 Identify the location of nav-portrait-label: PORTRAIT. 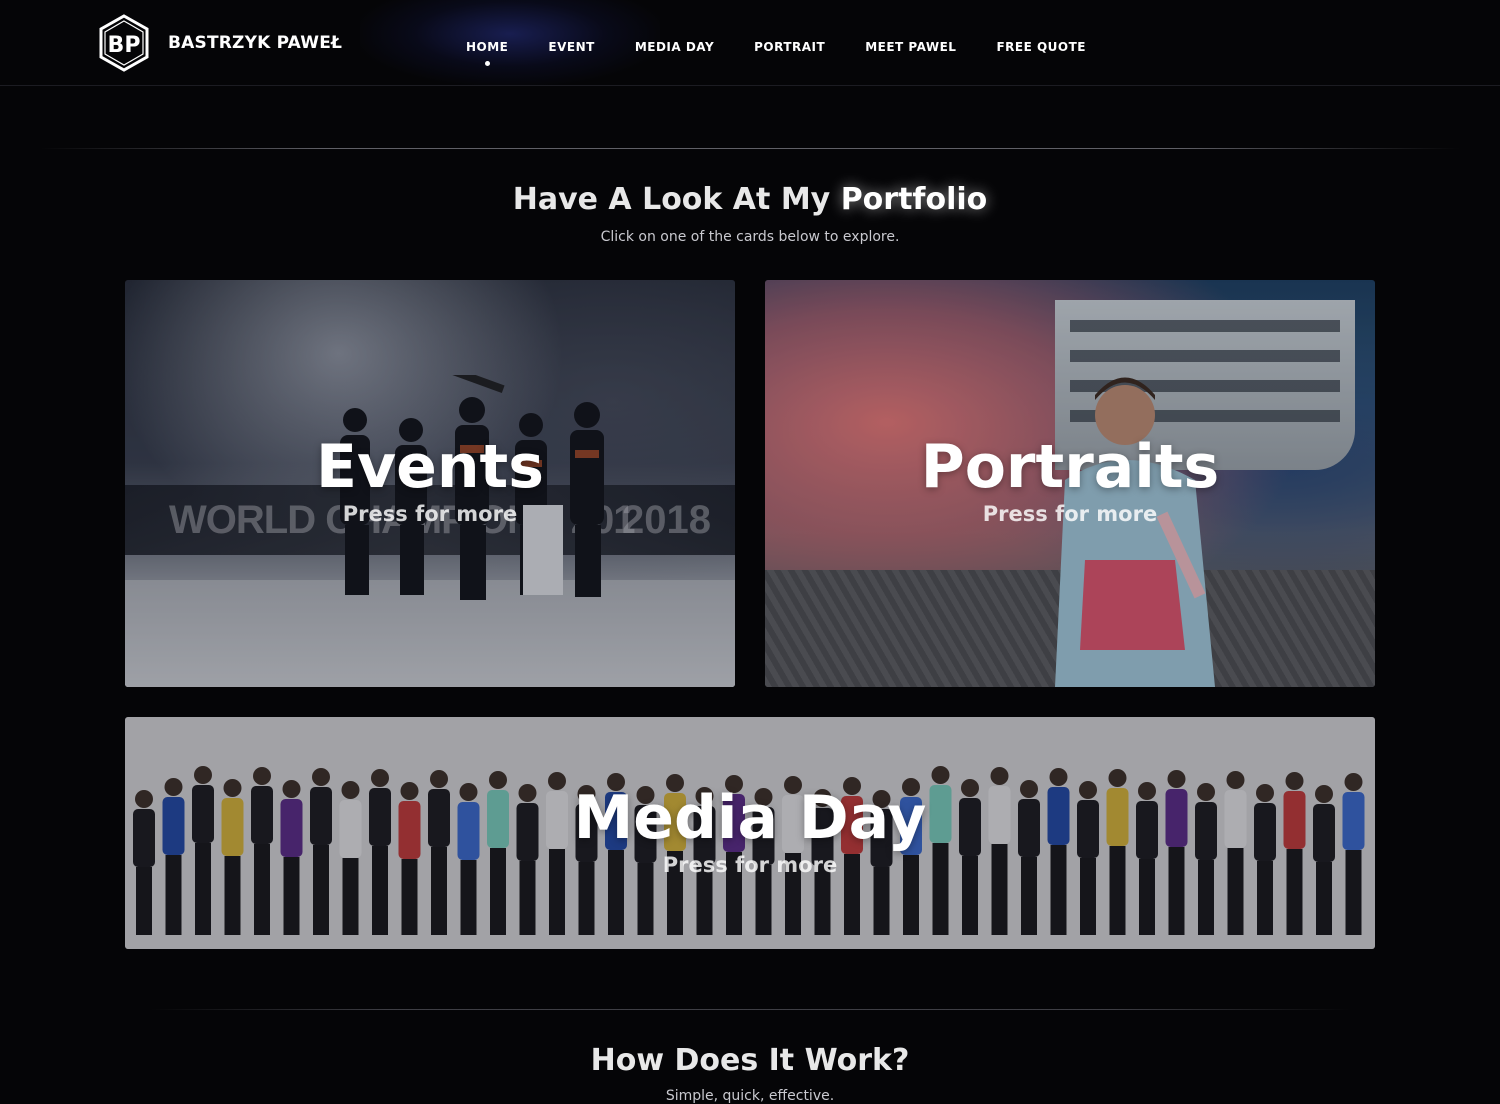
(790, 47).